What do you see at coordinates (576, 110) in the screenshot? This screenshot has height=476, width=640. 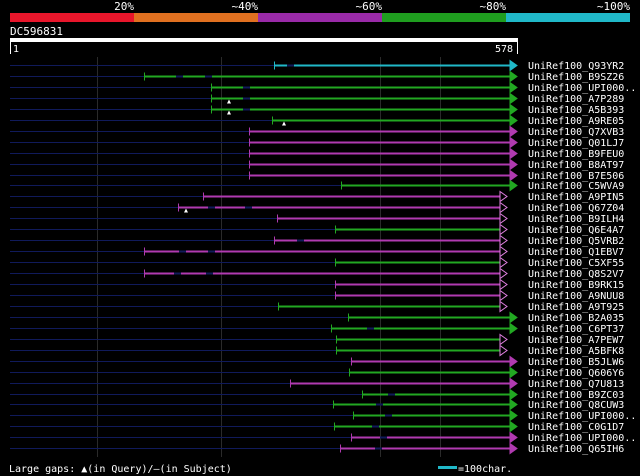 I see `hit-id-label: UniRef100_A5B393` at bounding box center [576, 110].